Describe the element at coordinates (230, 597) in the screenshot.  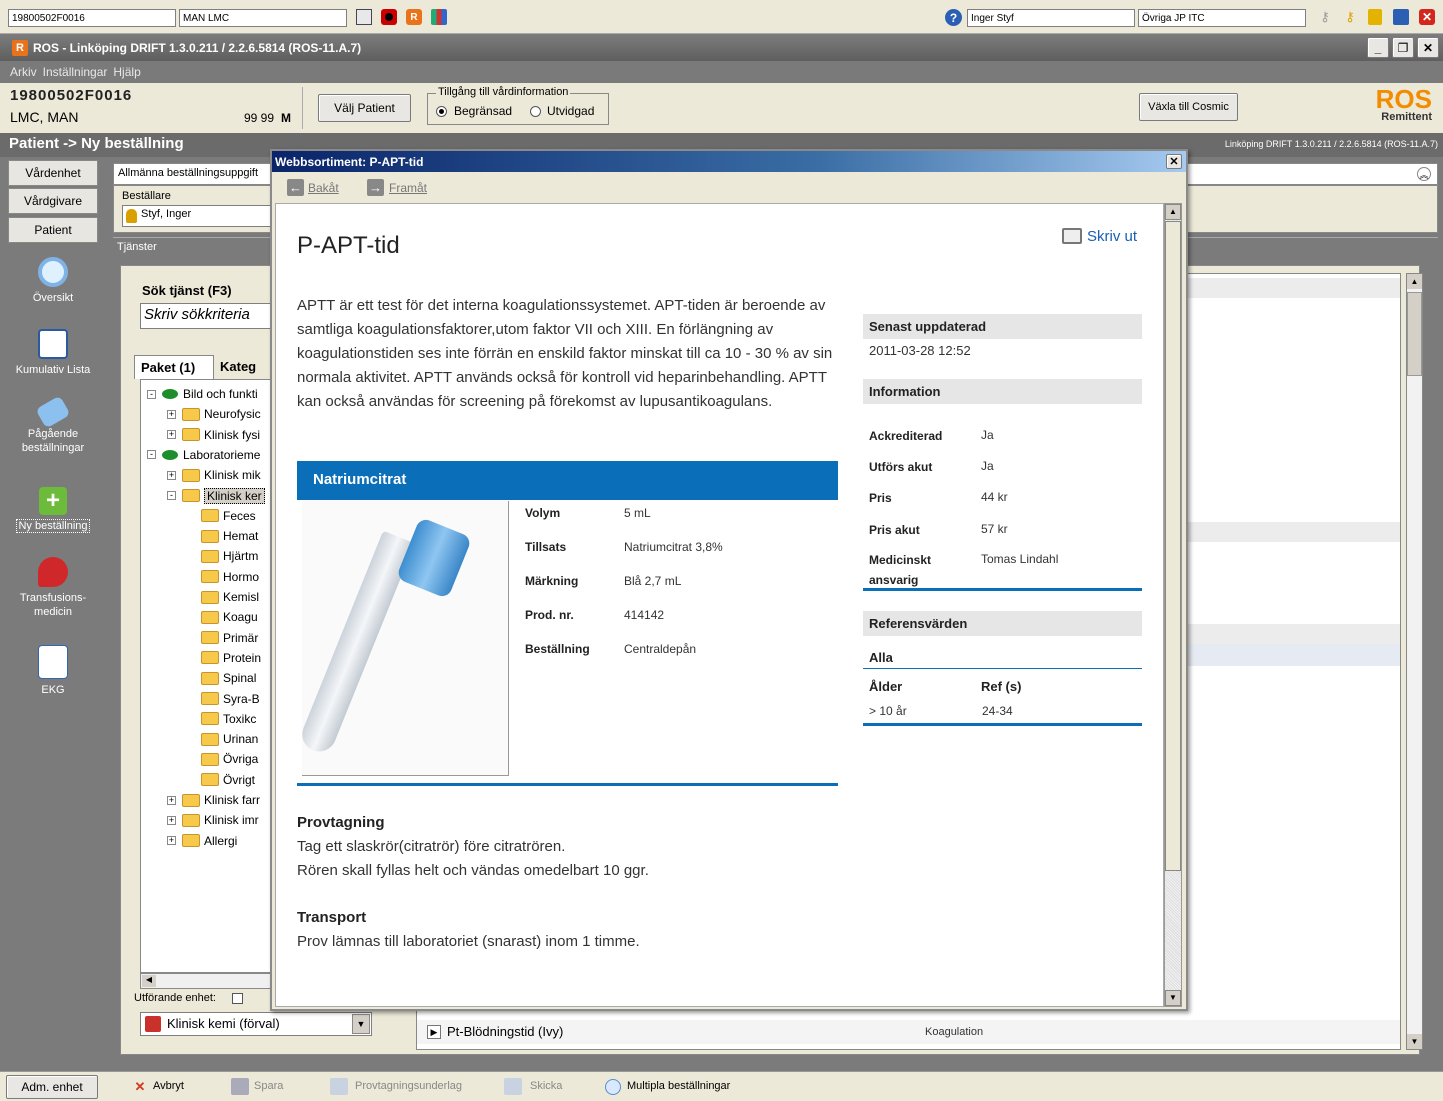
I see `tree-item: Kemisl` at that location.